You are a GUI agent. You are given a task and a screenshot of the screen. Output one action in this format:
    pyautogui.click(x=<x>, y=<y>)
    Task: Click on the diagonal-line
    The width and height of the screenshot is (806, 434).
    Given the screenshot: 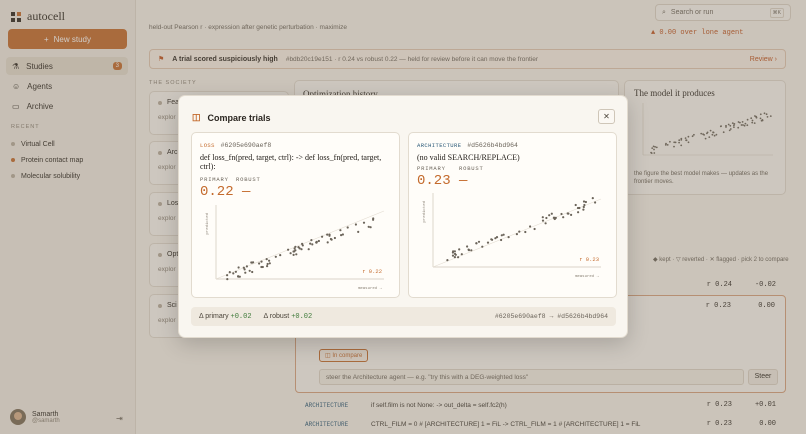 What is the action you would take?
    pyautogui.click(x=300, y=245)
    